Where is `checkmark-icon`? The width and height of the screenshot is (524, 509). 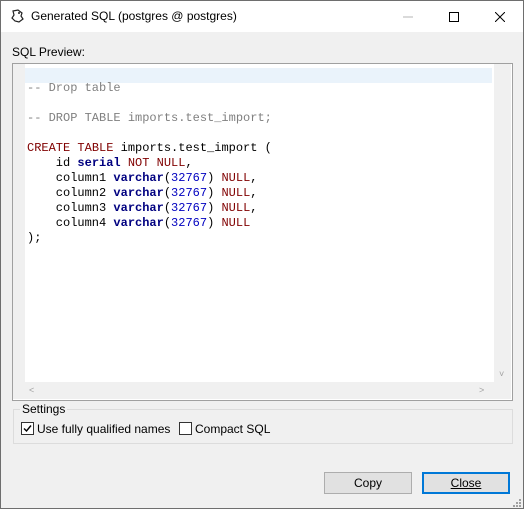
checkmark-icon is located at coordinates (27, 429).